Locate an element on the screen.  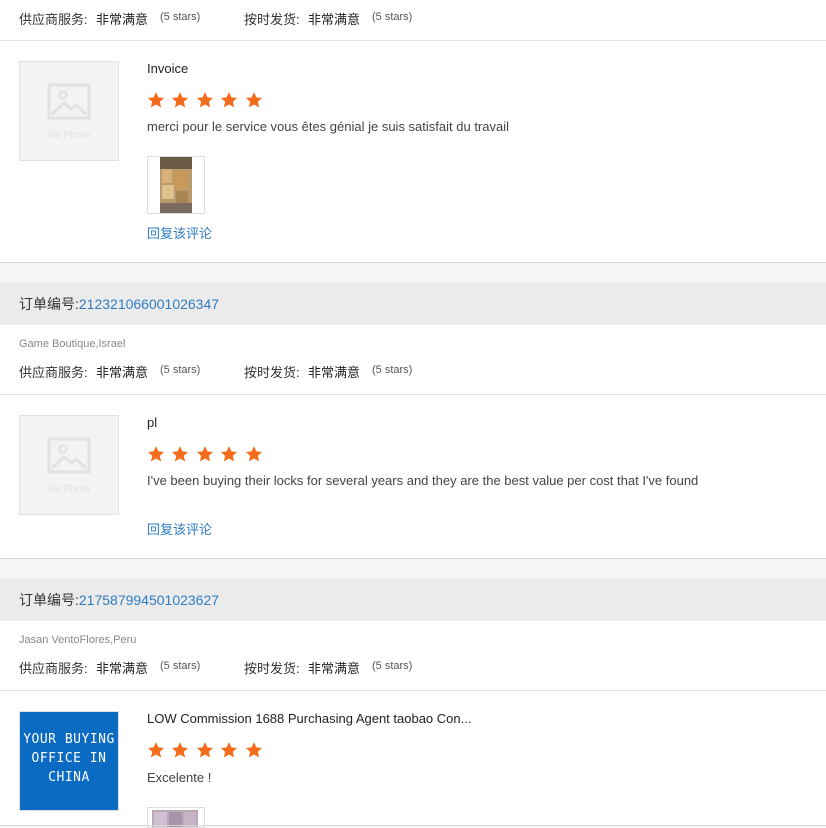
order-number-link: 217587994501023627 is located at coordinates (149, 600).